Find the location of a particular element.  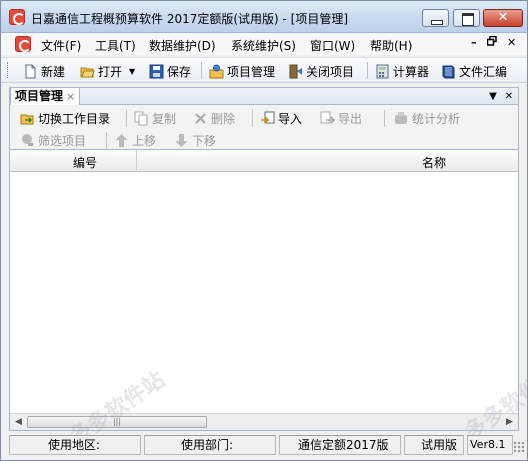

delete-x-icon is located at coordinates (200, 118).